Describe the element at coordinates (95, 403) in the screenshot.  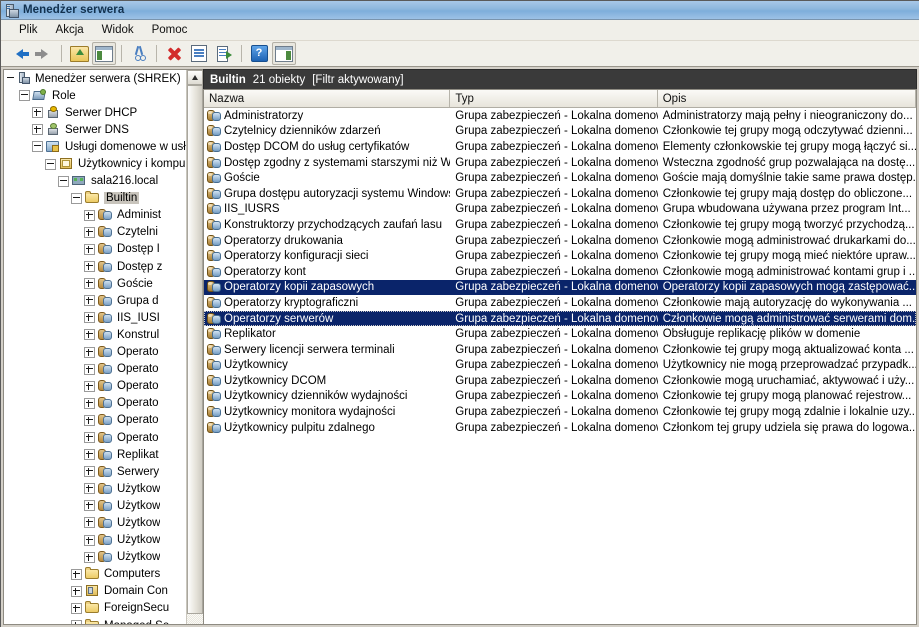
I see `tree-node-group-operatorzy-4: Operato` at that location.